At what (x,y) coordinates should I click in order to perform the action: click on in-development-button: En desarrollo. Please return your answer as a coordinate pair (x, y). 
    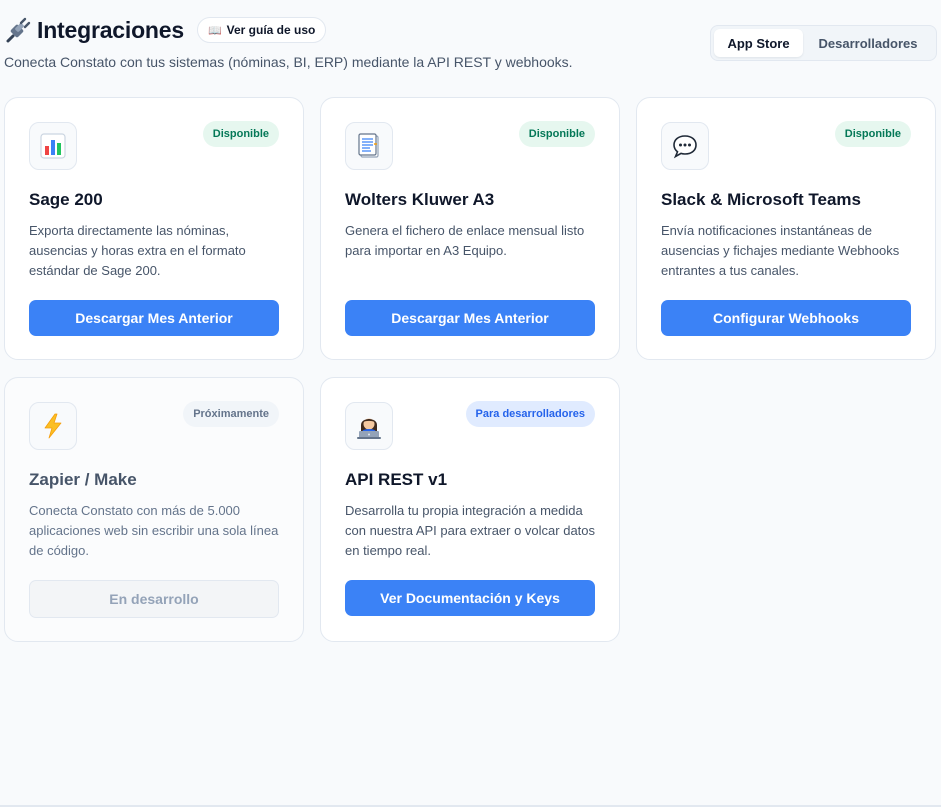
    Looking at the image, I should click on (154, 599).